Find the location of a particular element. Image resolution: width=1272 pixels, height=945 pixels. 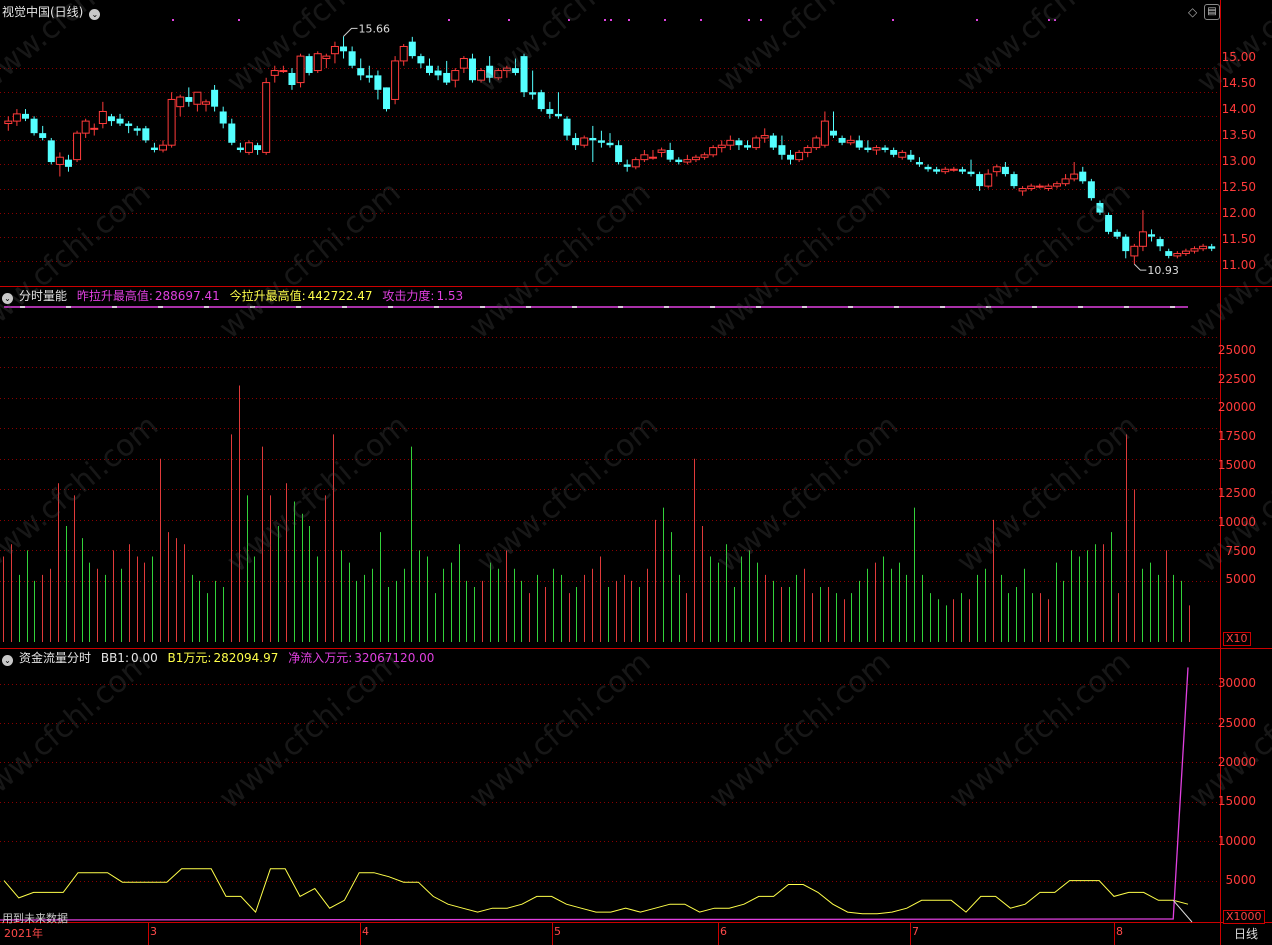

ind1-value: 288697.41 is located at coordinates (187, 296).